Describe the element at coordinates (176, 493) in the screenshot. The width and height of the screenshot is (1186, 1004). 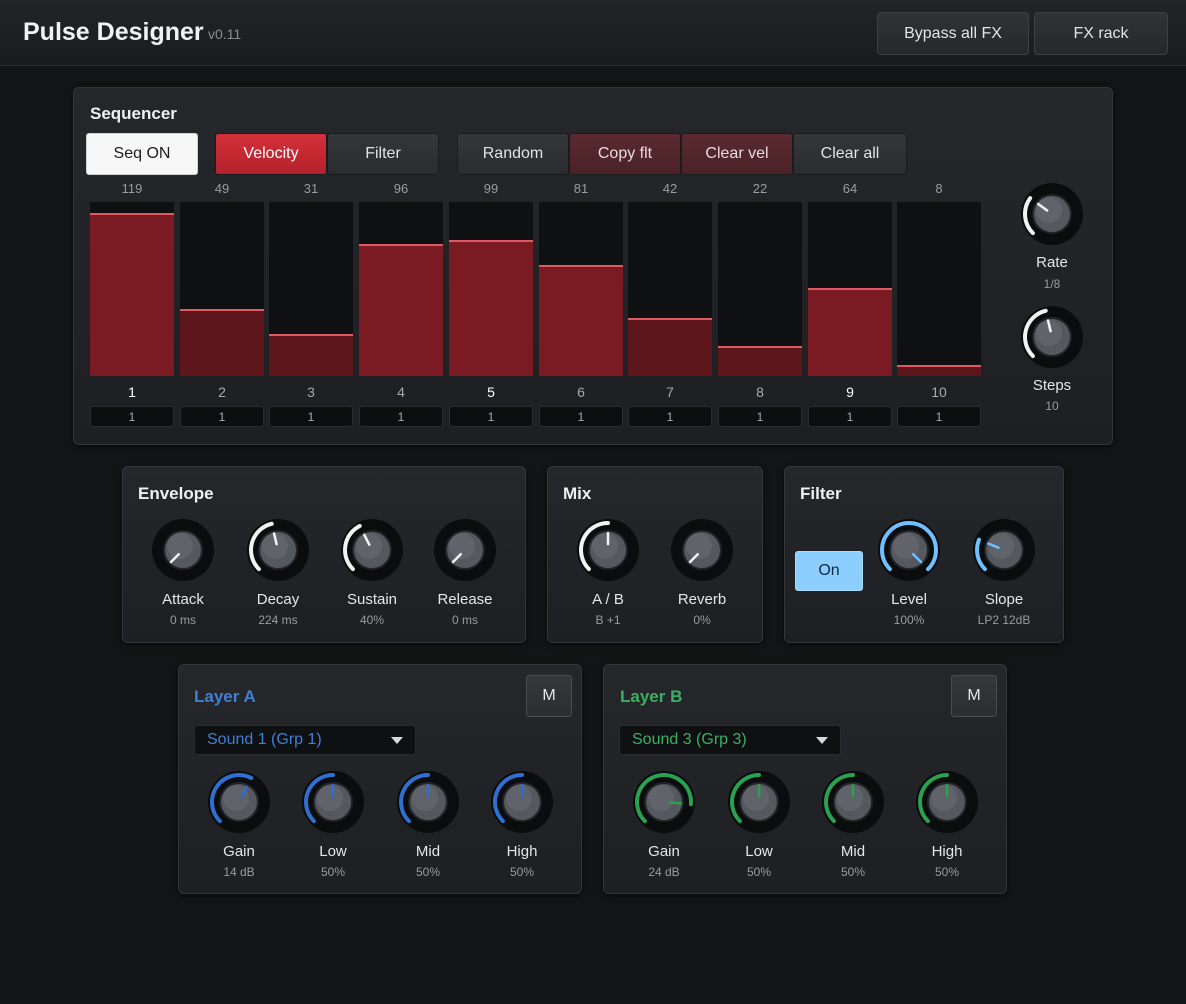
I see `envelope-title: Envelope` at that location.